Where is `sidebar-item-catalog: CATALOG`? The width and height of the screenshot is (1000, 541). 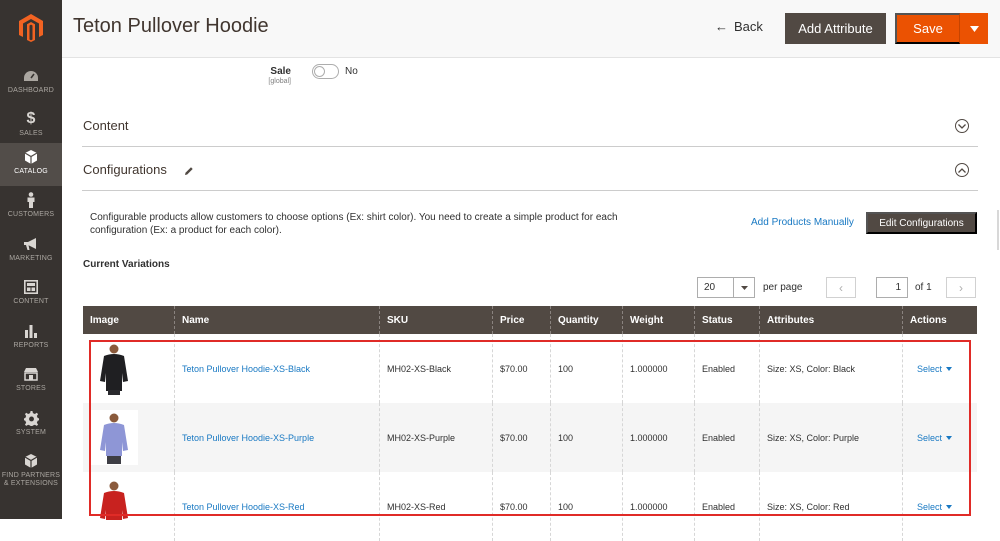 sidebar-item-catalog: CATALOG is located at coordinates (31, 164).